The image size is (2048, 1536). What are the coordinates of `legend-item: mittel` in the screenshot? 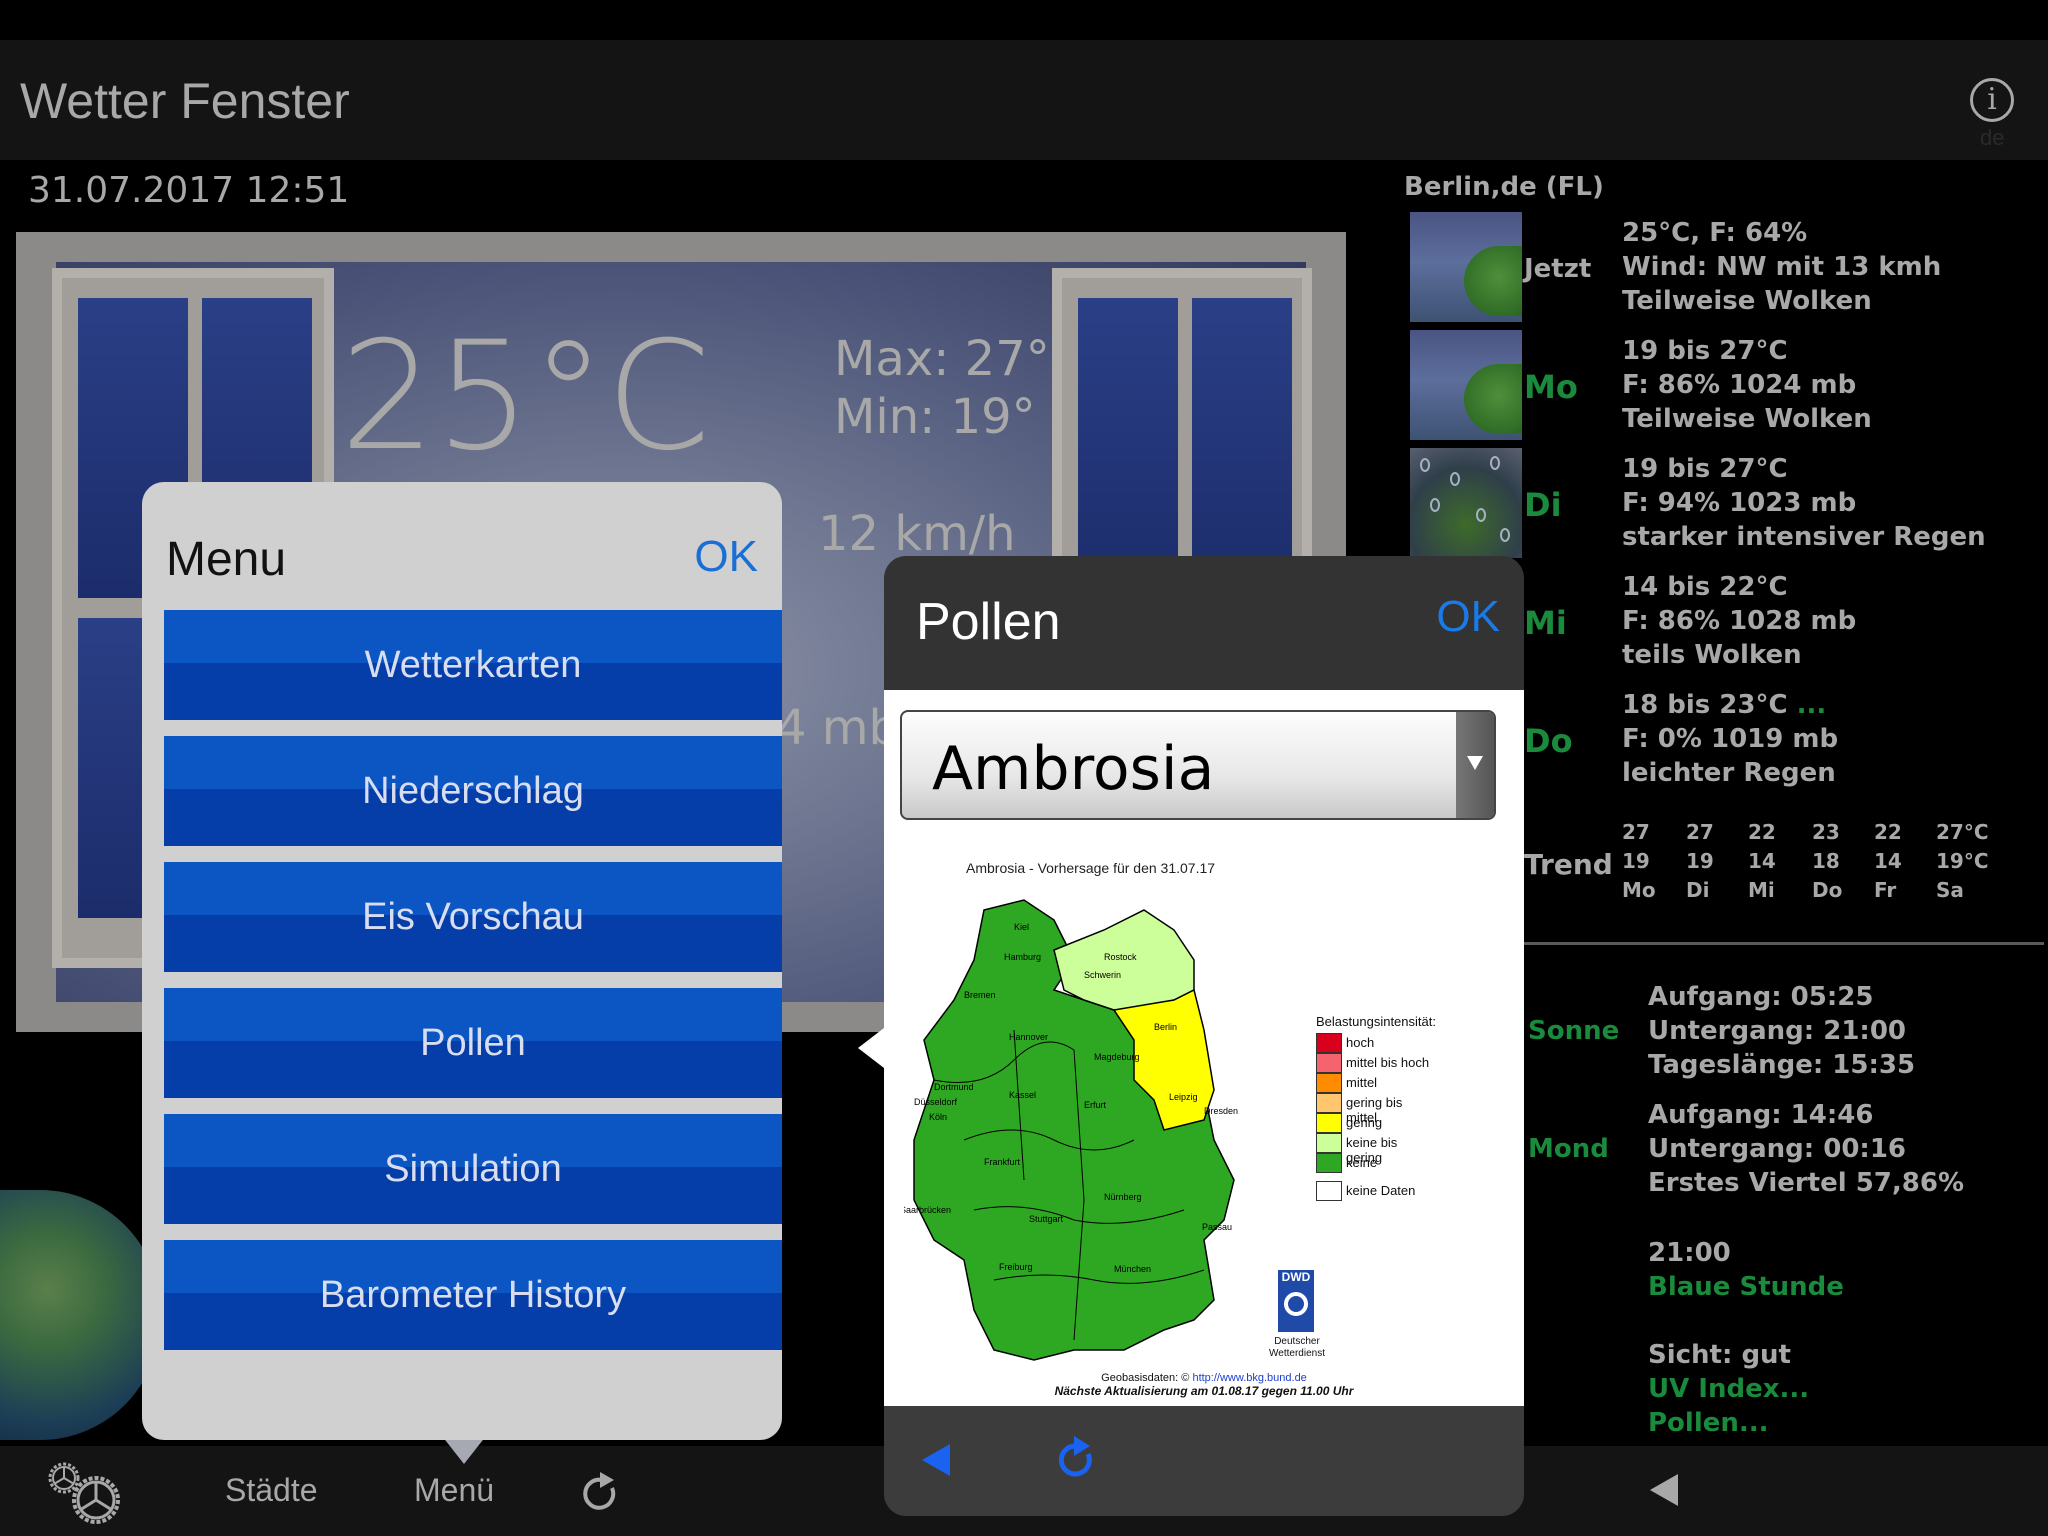 It's located at (1376, 1083).